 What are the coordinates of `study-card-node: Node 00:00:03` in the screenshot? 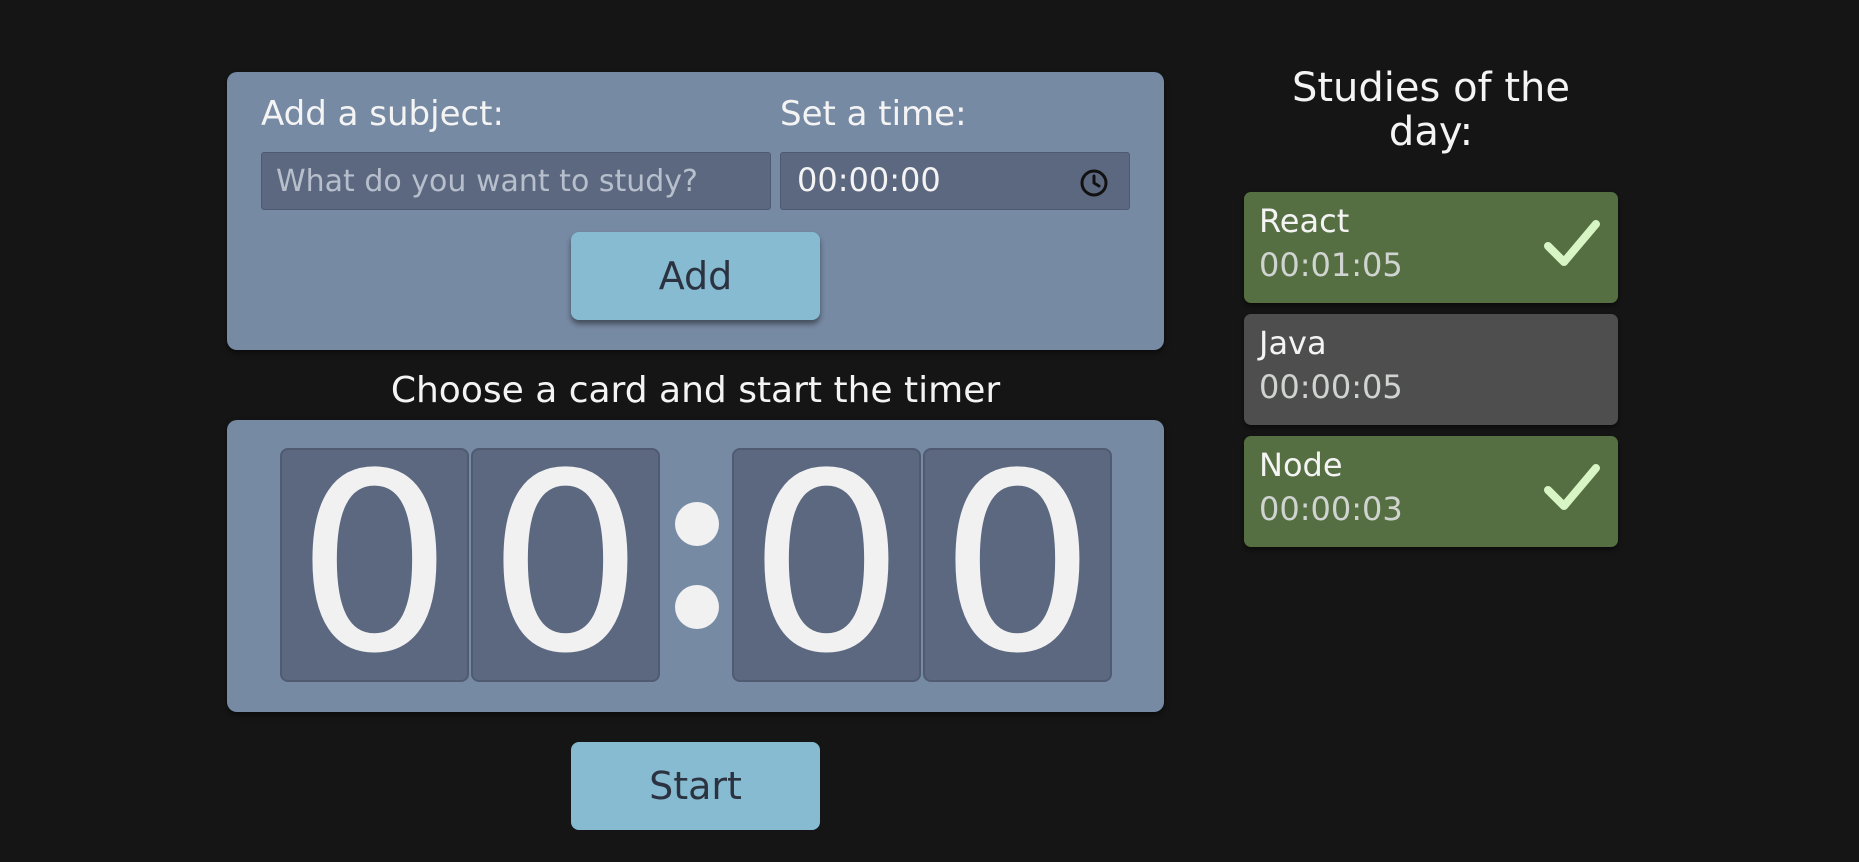 It's located at (1431, 491).